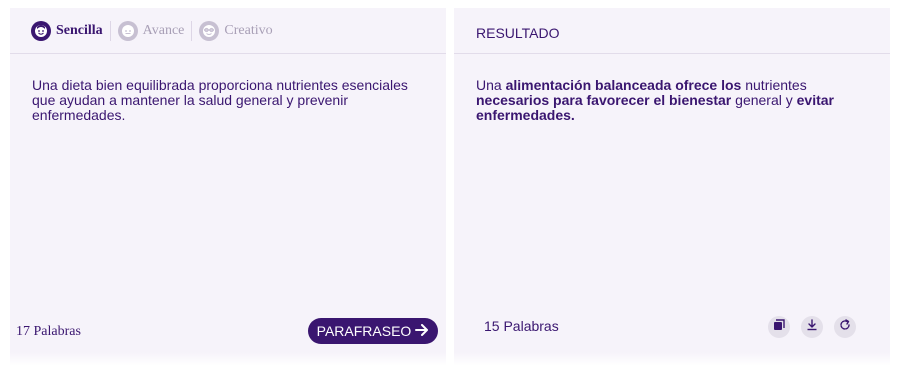 The image size is (900, 366). I want to click on tab-sencilla: Sencilla, so click(67, 31).